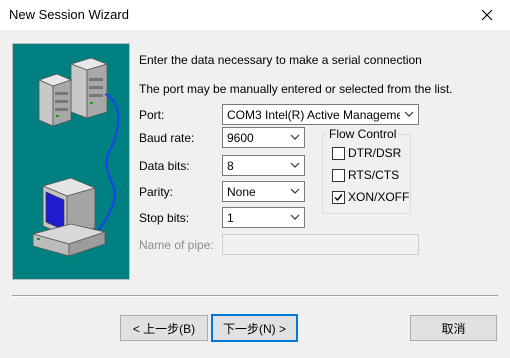  What do you see at coordinates (263, 137) in the screenshot?
I see `baud-rate-combo: 9600` at bounding box center [263, 137].